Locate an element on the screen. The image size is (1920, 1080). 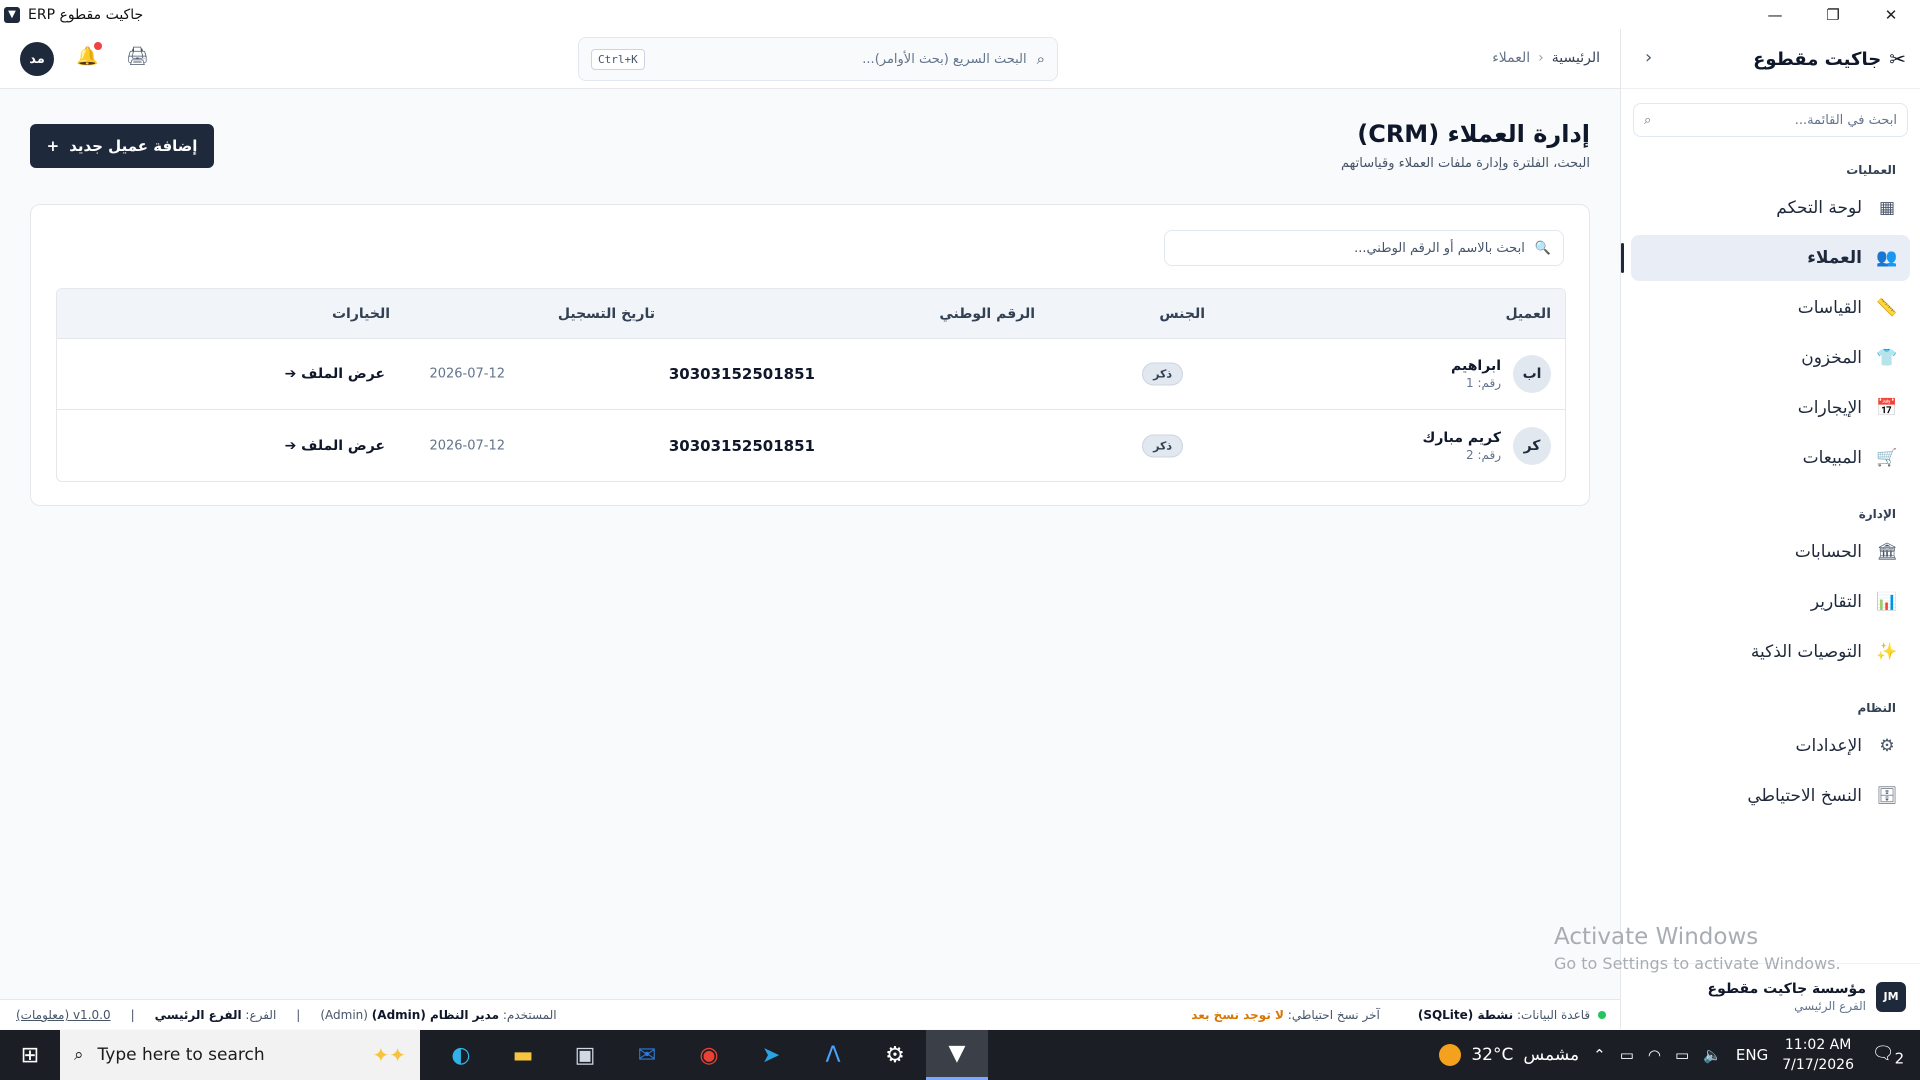
sidebar-item-label: القياسات is located at coordinates (1829, 308).